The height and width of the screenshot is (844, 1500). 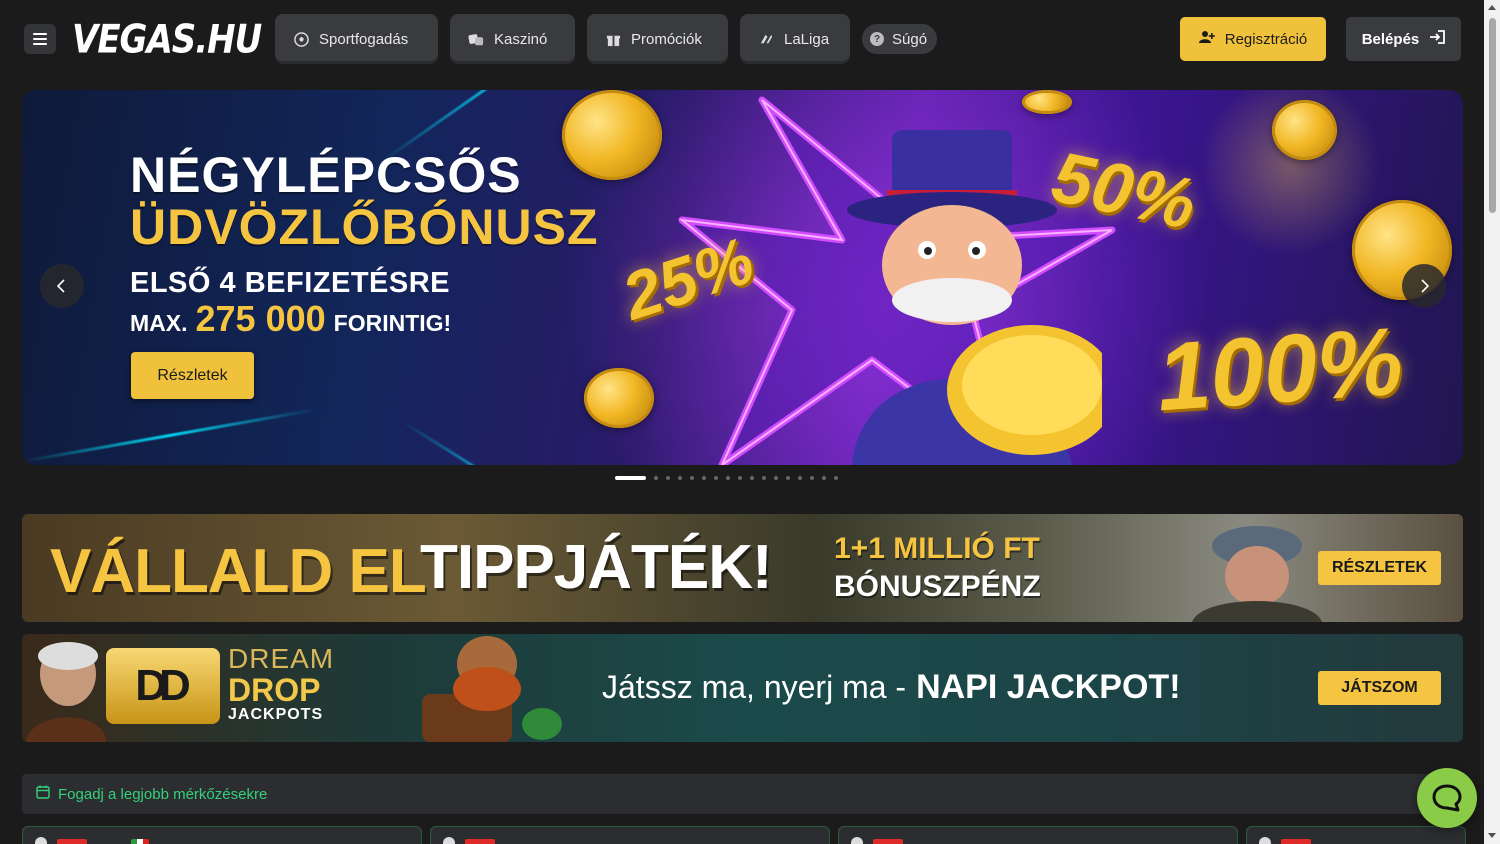 I want to click on dreamdrop-logo-line3: JACKPOTS, so click(x=276, y=714).